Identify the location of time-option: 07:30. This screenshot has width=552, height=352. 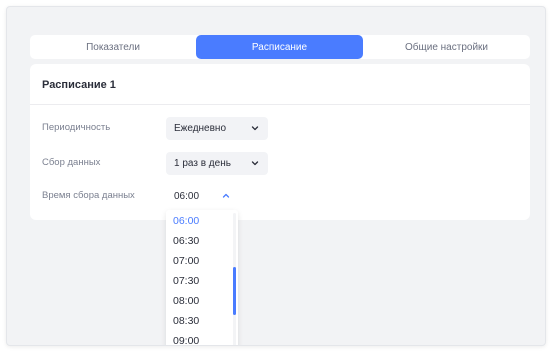
(186, 281).